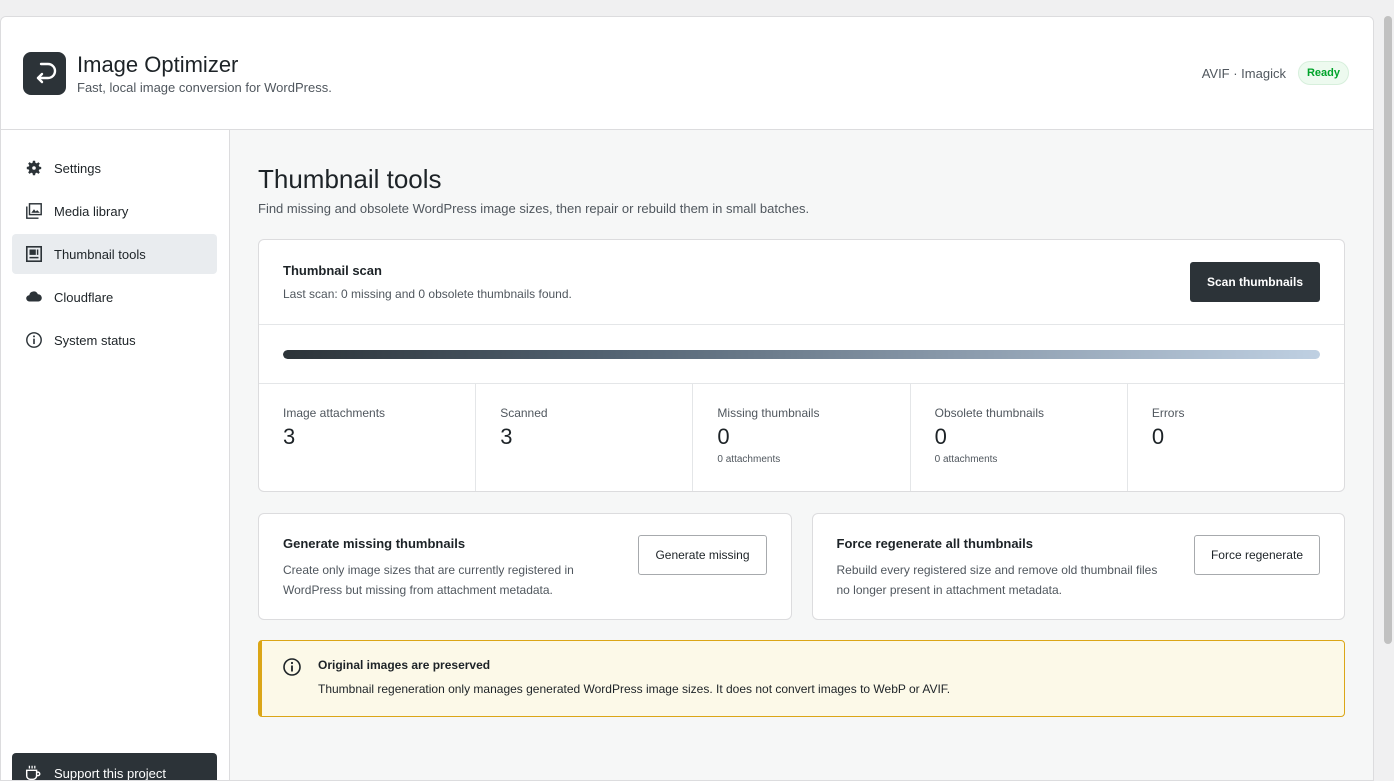 Image resolution: width=1394 pixels, height=781 pixels. I want to click on sidebar-item-label: Media library, so click(91, 211).